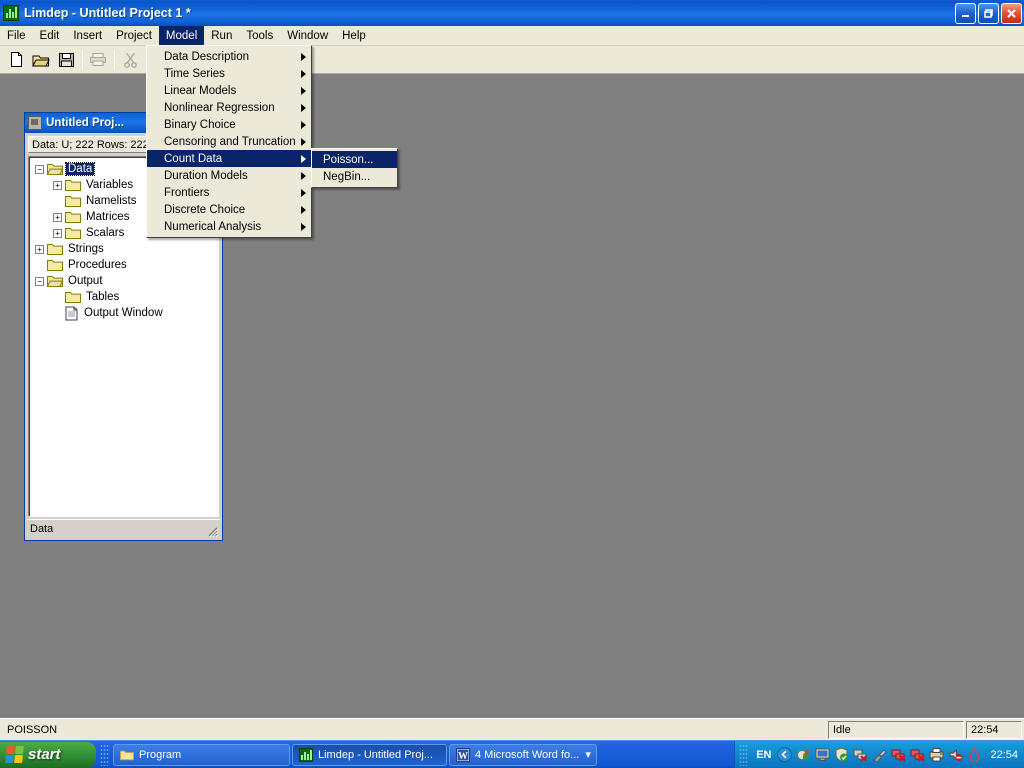 The height and width of the screenshot is (768, 1024). I want to click on task-button-program: Program, so click(201, 754).